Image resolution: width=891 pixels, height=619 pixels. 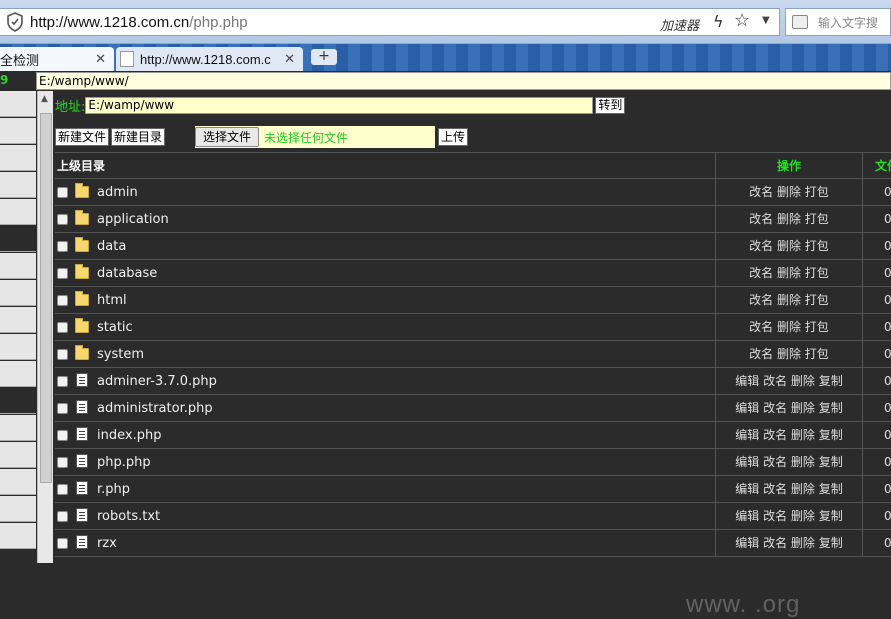 What do you see at coordinates (766, 20) in the screenshot?
I see `chevron-down-icon: ▼` at bounding box center [766, 20].